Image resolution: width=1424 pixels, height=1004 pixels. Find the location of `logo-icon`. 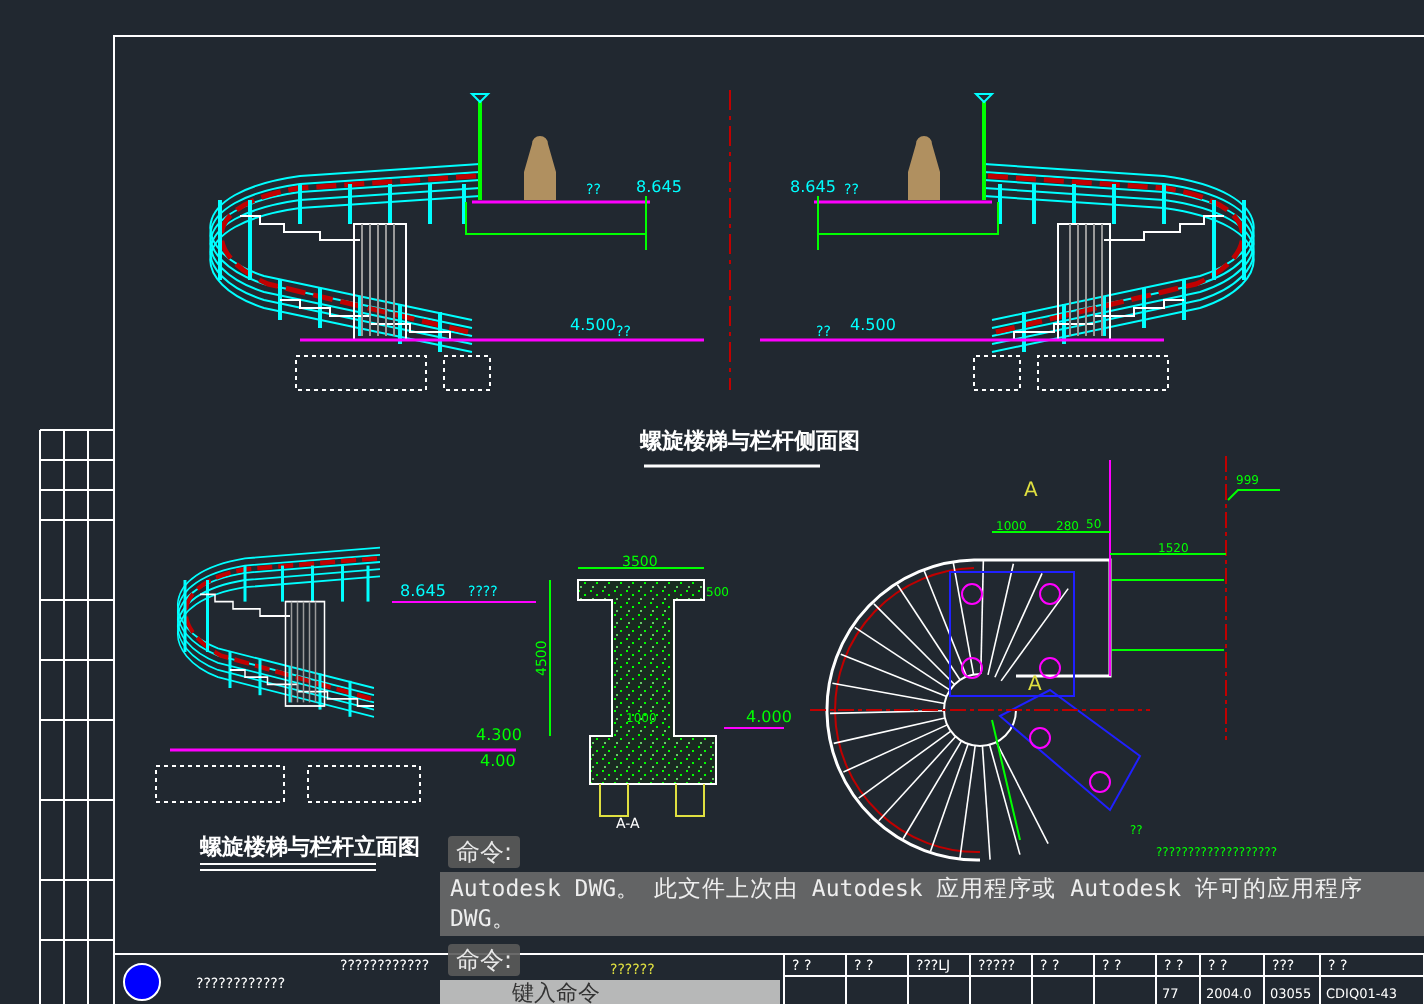

logo-icon is located at coordinates (142, 982).